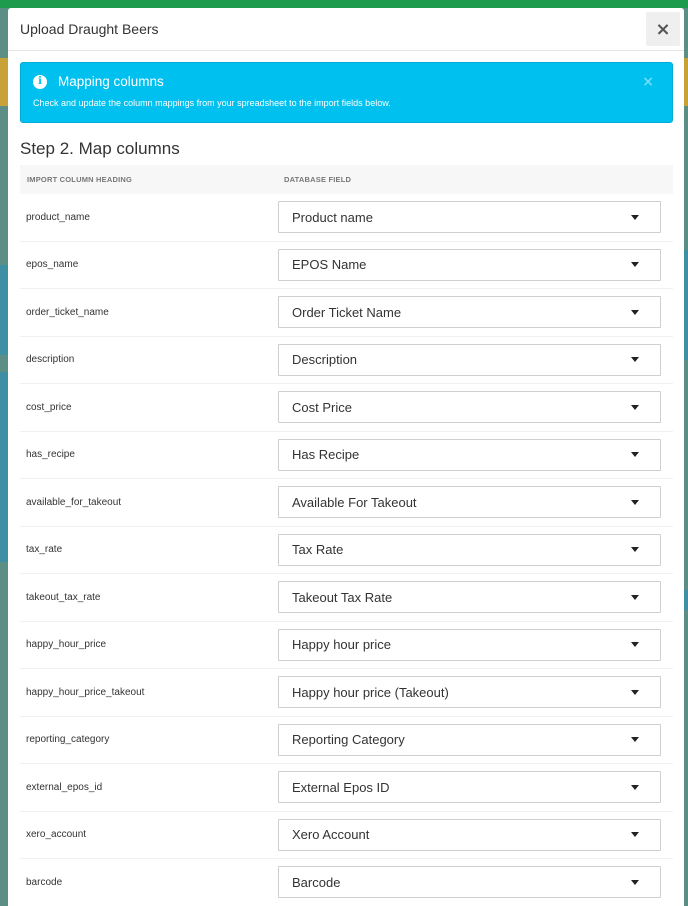 This screenshot has width=688, height=906. Describe the element at coordinates (49, 407) in the screenshot. I see `import-column-heading: cost_price` at that location.